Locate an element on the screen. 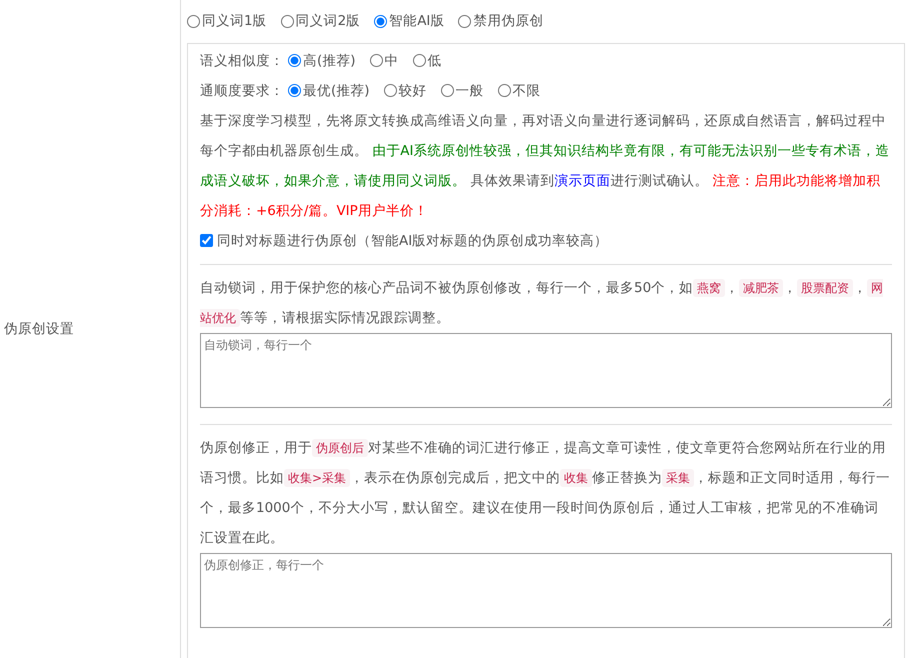 This screenshot has width=911, height=658. corrections-description: 伪原创修正，用于 伪原创后 对某些不准确的词汇进行修正，提高文章可读性，使文章更符合您网站所在行业的用语习惯。比如 收集>采集 ，表示在伪原创完成后，把文中的 收集 修正替换为 采集 ，标题和正文同时适用，每行一个，最多1000个，不分大小写，默认留空。建议在使用一段时间伪原创后，通过人工审核，把常见的不准确词汇设置在此。 is located at coordinates (546, 493).